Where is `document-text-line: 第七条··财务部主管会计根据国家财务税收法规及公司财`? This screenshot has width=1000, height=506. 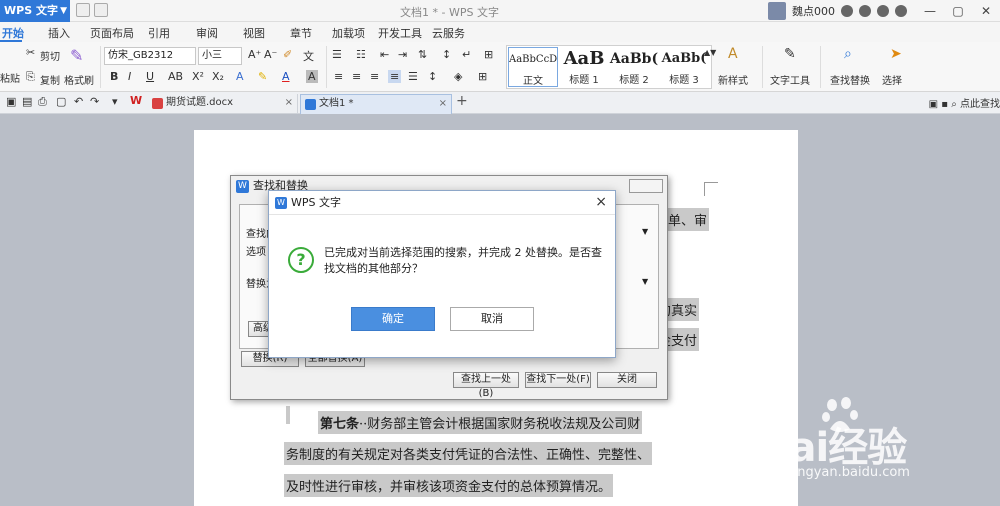 document-text-line: 第七条··财务部主管会计根据国家财务税收法规及公司财 is located at coordinates (480, 422).